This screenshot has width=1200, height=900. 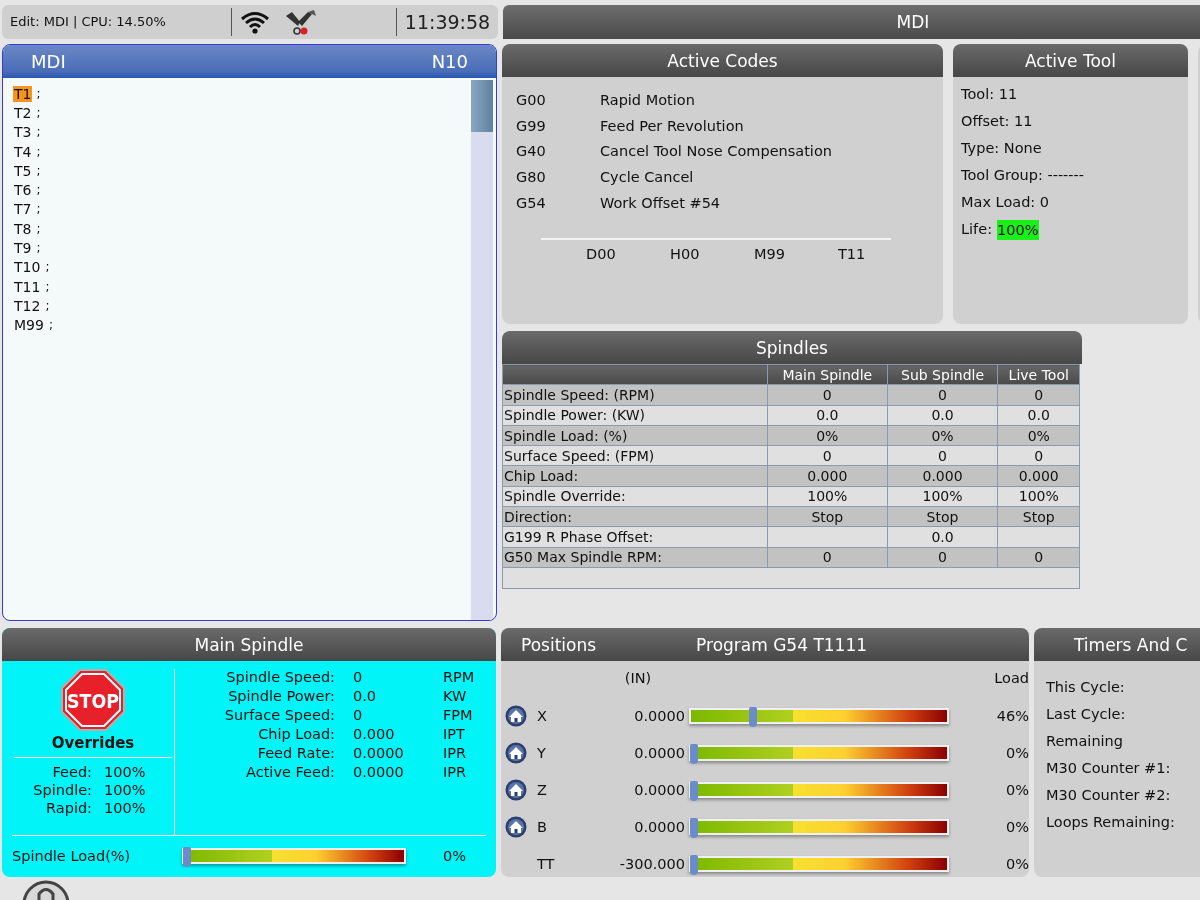 What do you see at coordinates (542, 753) in the screenshot?
I see `axis-label: Y` at bounding box center [542, 753].